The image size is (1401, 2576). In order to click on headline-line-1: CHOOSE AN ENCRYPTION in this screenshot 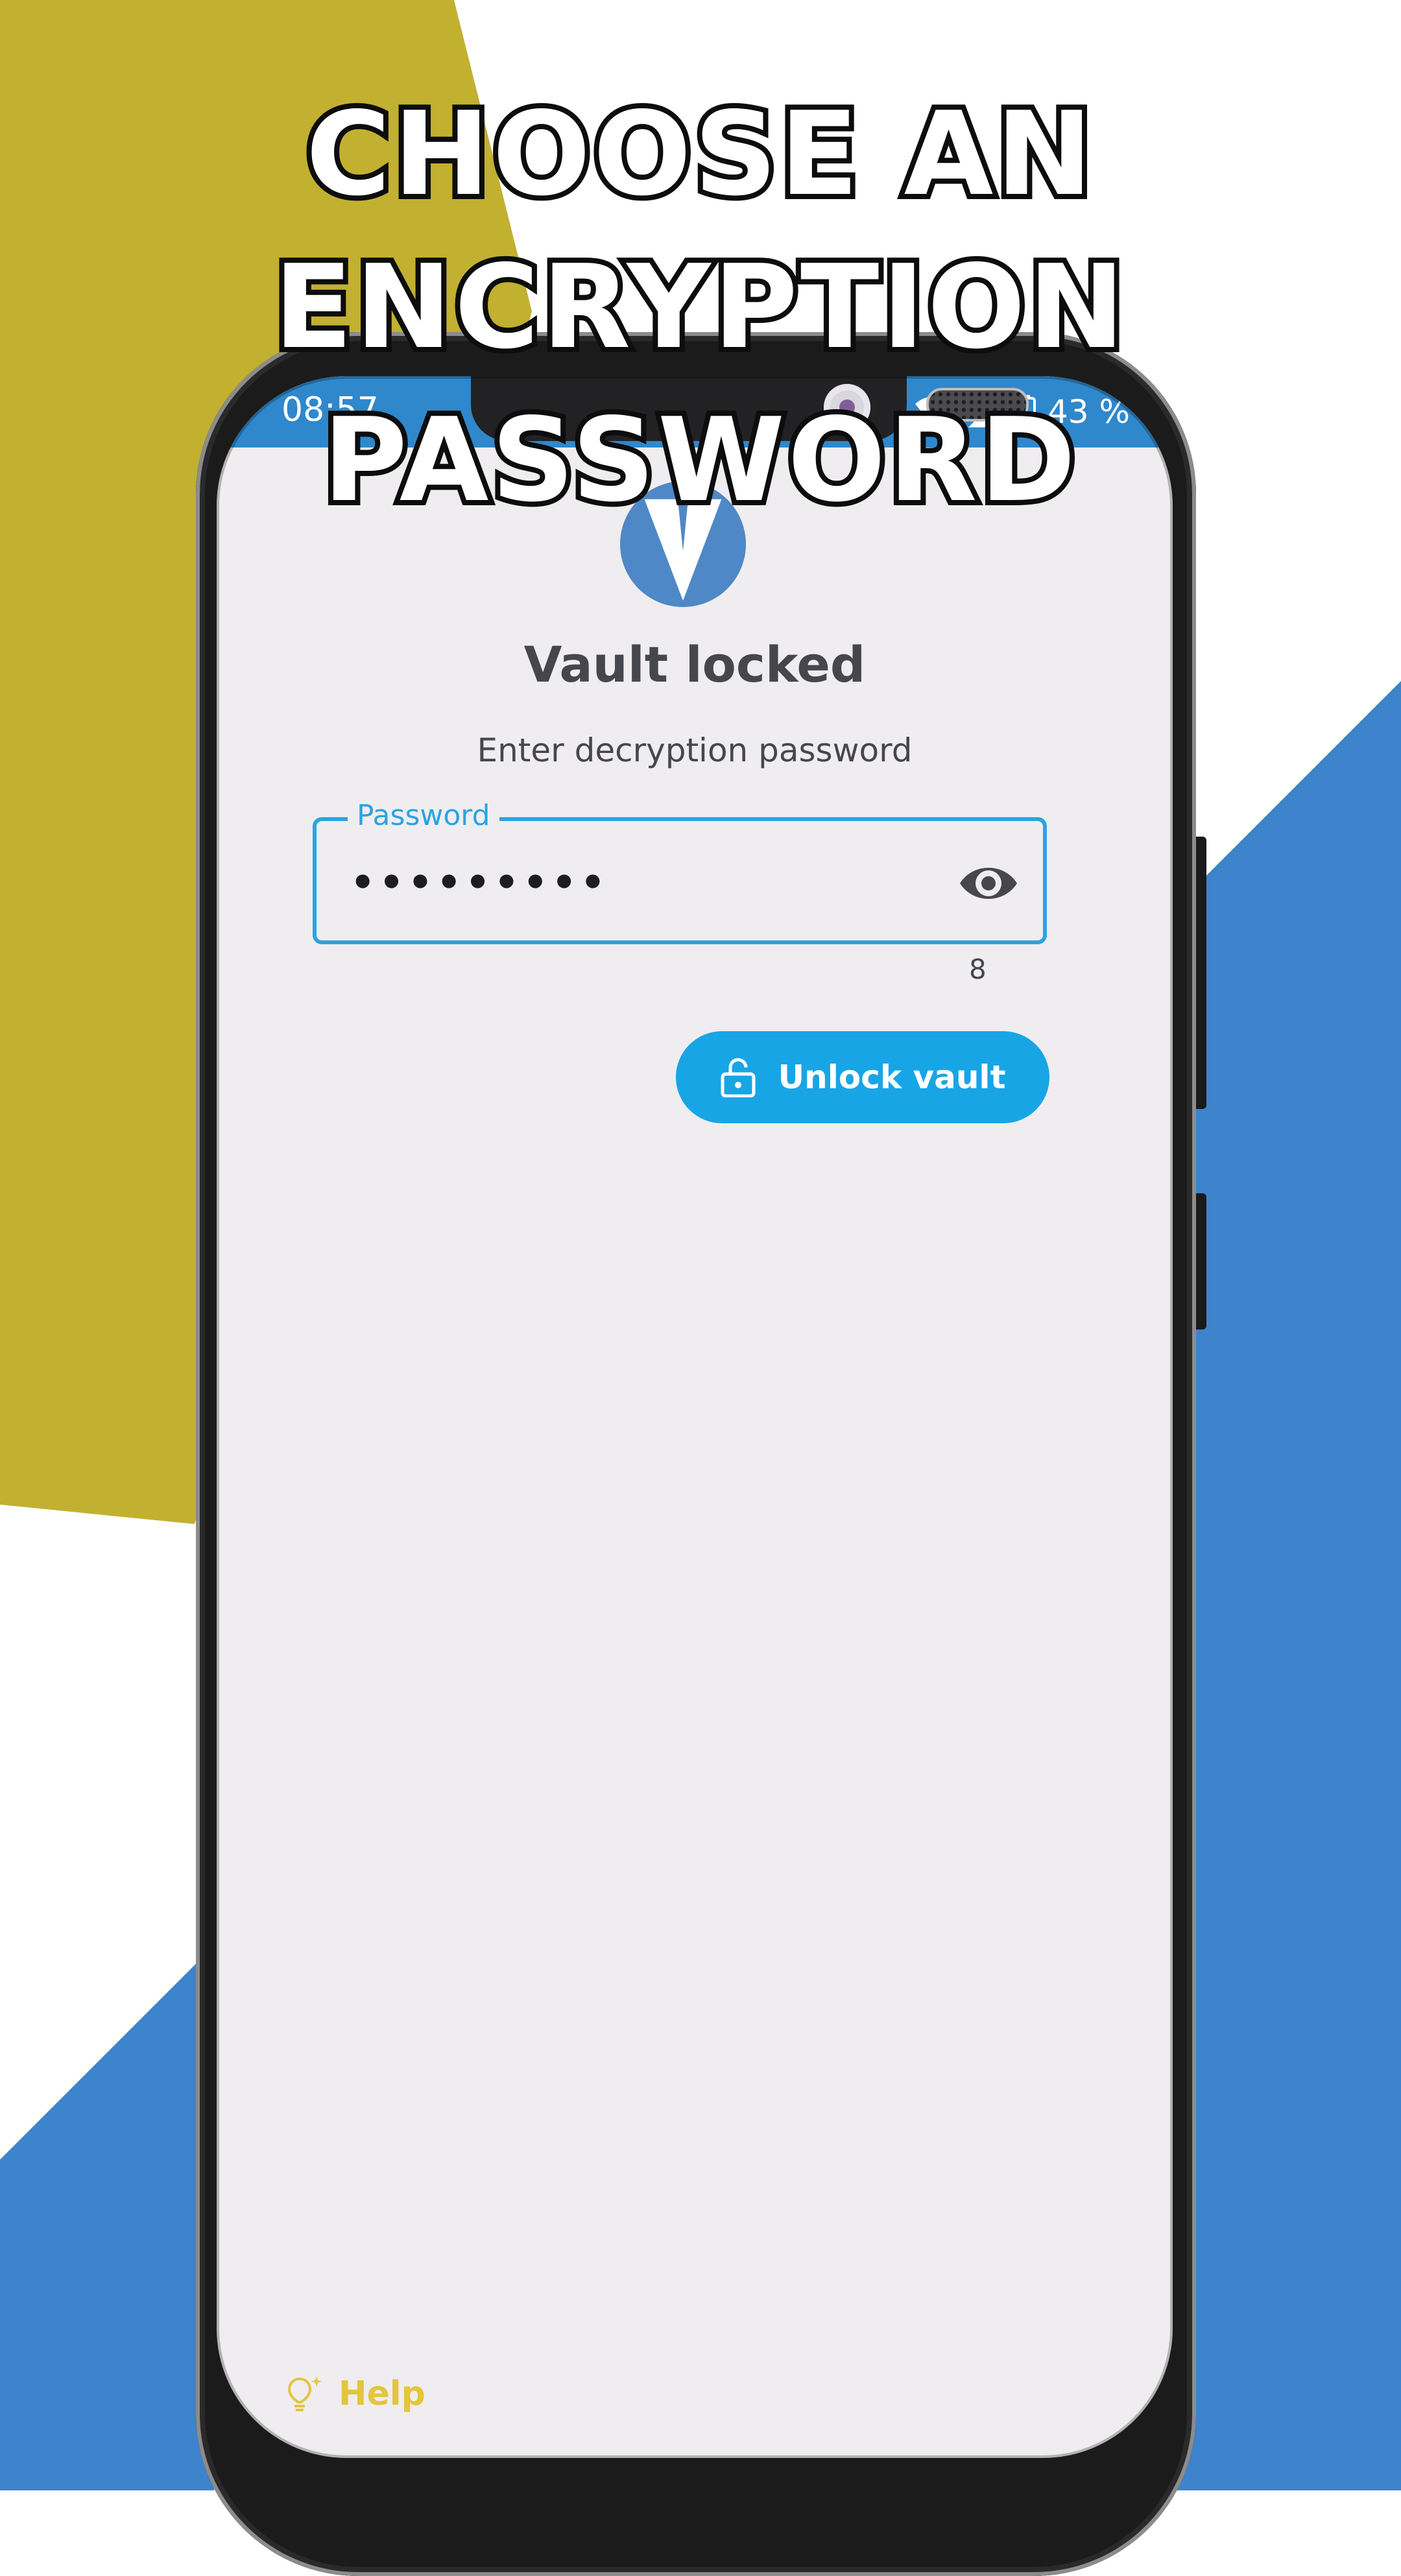, I will do `click(700, 230)`.